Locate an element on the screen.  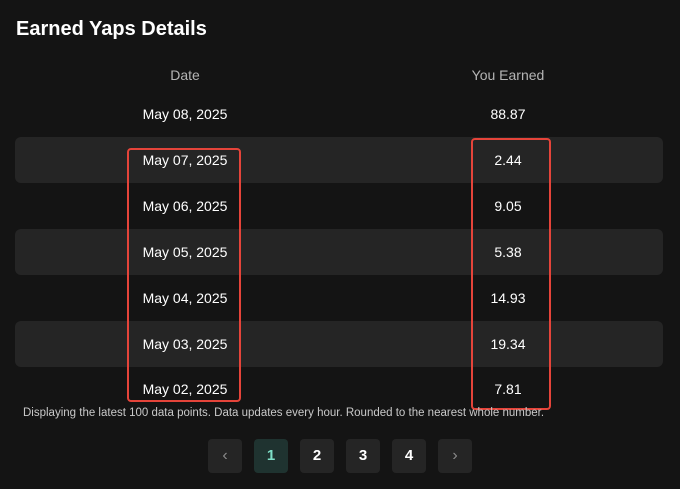
row-earned: 7.81 is located at coordinates (508, 389).